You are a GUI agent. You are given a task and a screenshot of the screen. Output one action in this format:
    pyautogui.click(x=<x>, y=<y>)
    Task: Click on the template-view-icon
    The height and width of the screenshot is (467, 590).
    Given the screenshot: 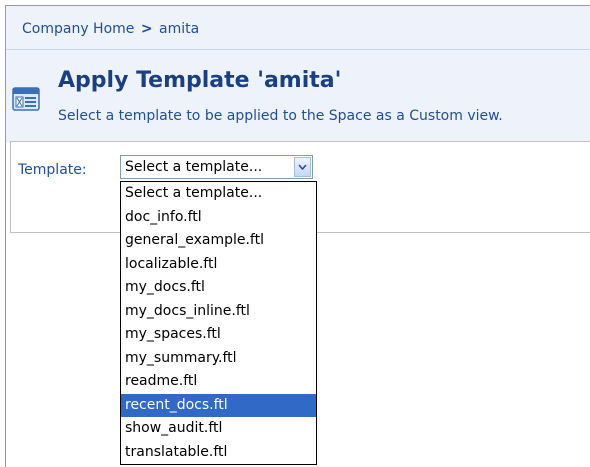 What is the action you would take?
    pyautogui.click(x=26, y=99)
    